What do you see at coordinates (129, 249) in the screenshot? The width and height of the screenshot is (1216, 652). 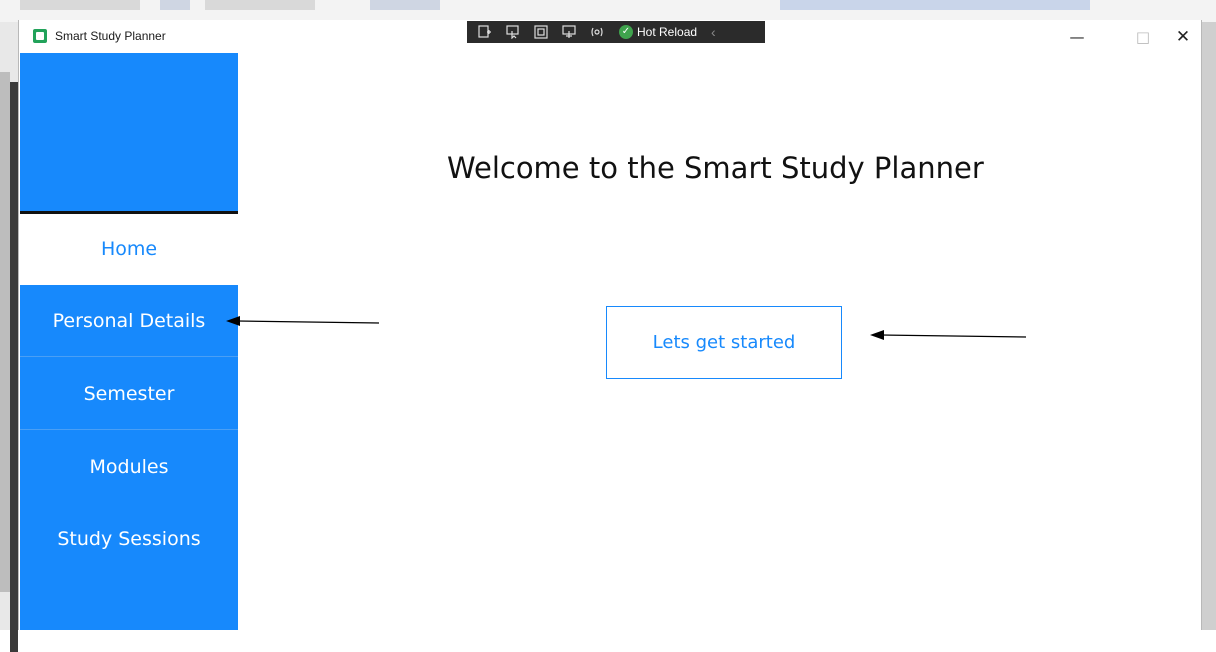 I see `sidebar-item-home: Home` at bounding box center [129, 249].